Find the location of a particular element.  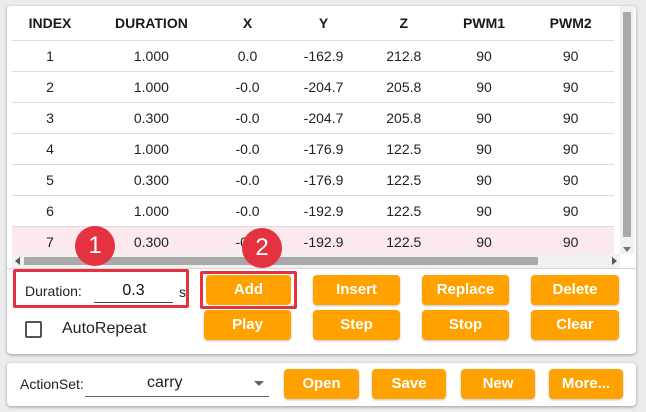

col-index-header: INDEX is located at coordinates (50, 23).